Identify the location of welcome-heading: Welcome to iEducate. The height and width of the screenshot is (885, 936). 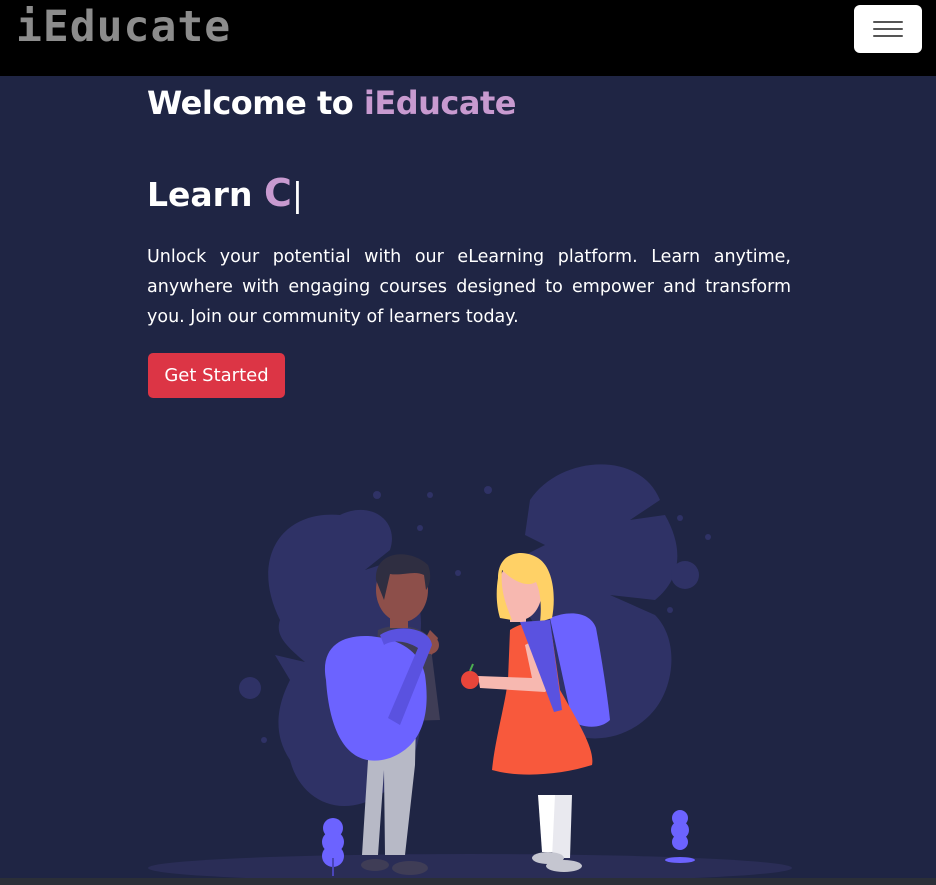
(331, 103).